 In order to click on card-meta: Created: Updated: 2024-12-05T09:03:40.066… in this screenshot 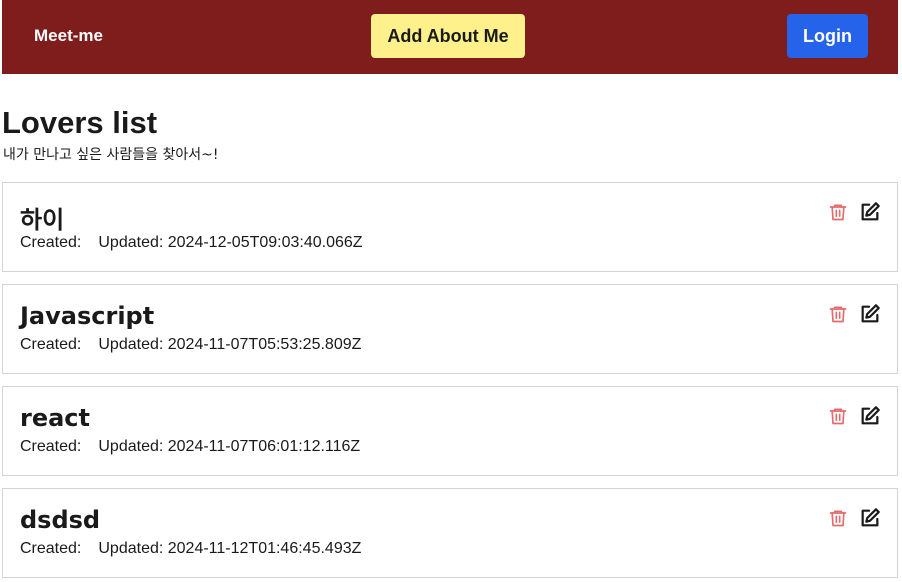, I will do `click(191, 243)`.